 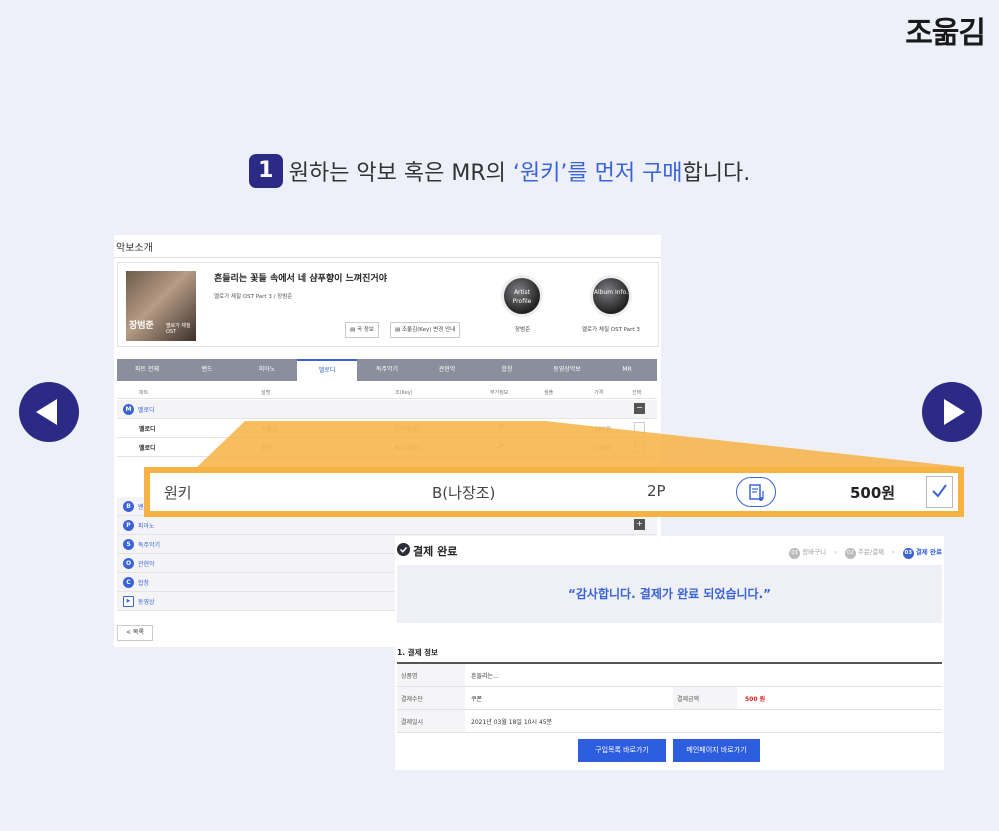 I want to click on logo: 조욺김, so click(x=945, y=33).